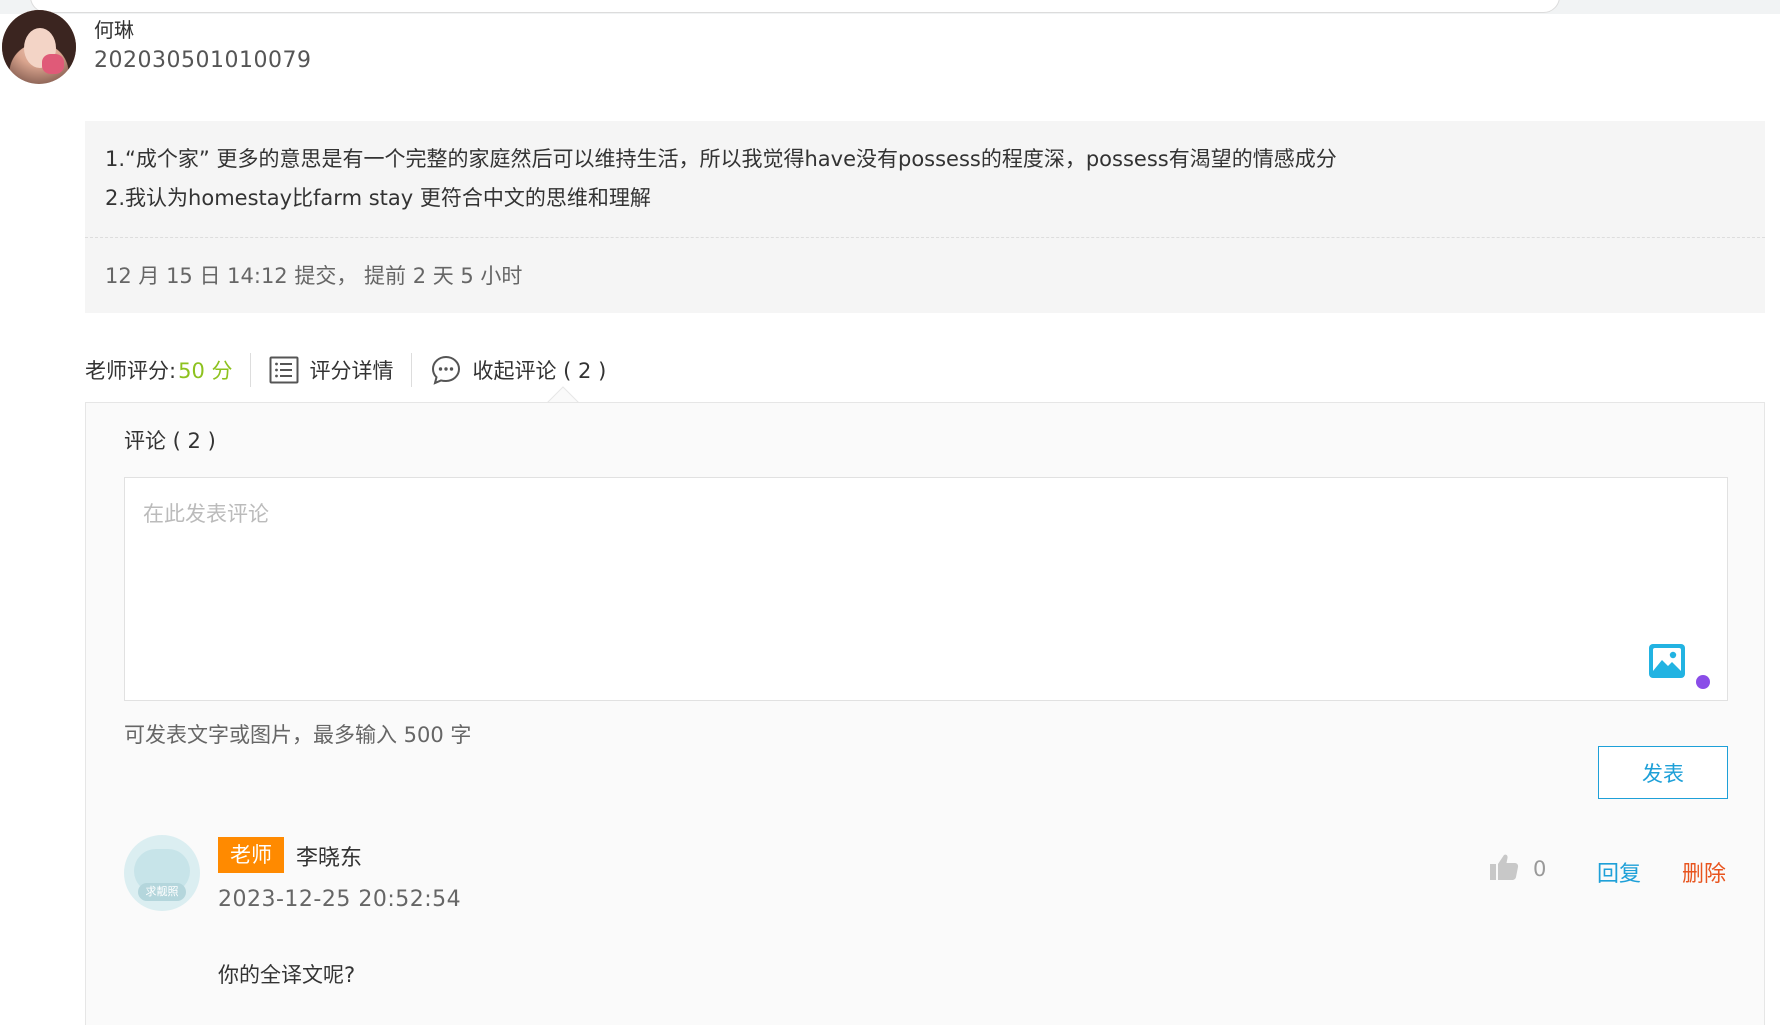  What do you see at coordinates (340, 899) in the screenshot?
I see `comment-time: 2023-12-25 20:52:54` at bounding box center [340, 899].